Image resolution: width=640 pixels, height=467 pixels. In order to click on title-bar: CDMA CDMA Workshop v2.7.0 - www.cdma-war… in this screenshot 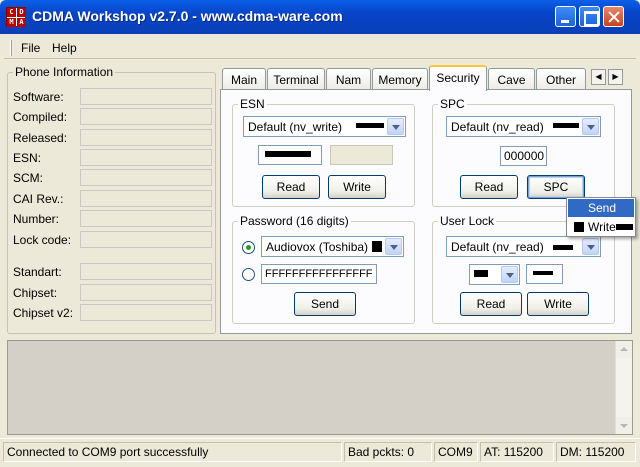, I will do `click(320, 17)`.